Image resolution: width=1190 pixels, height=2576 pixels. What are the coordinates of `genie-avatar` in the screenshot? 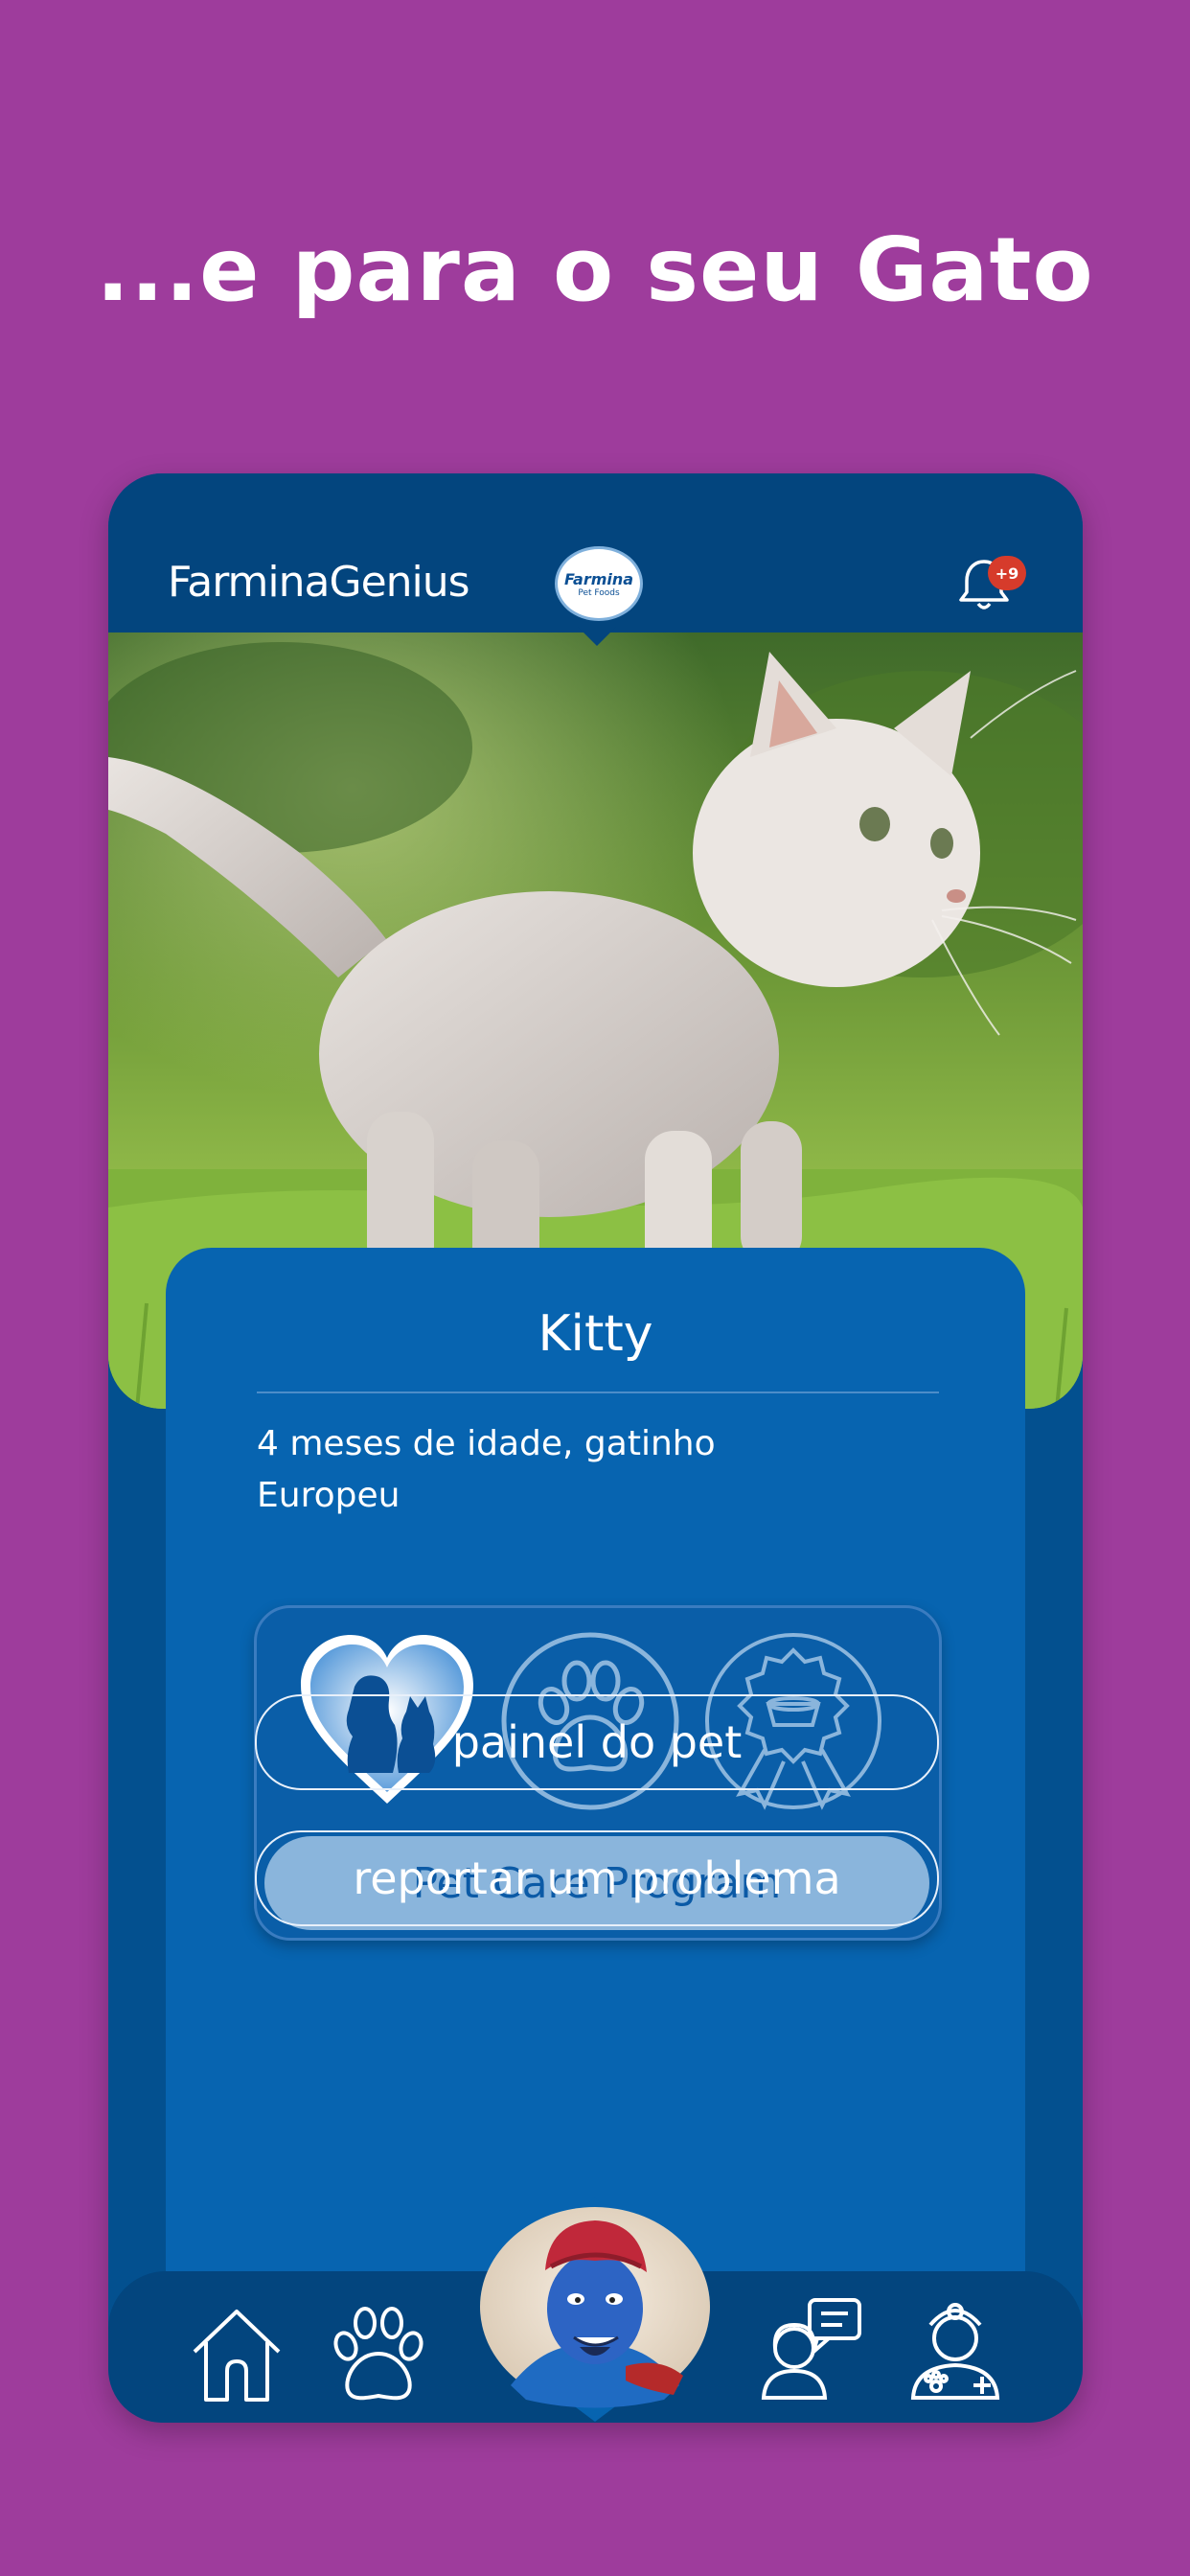 It's located at (595, 2308).